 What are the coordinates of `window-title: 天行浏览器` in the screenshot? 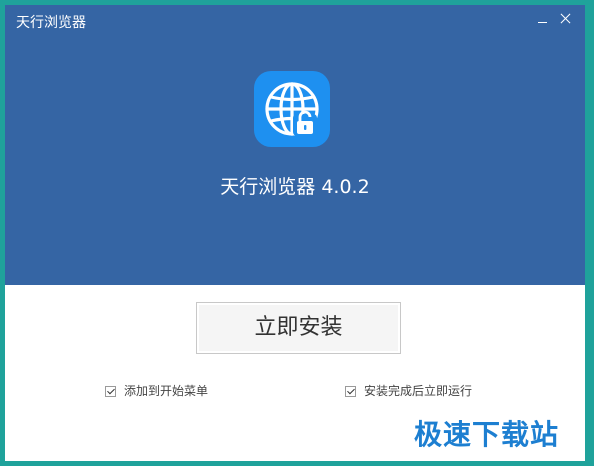 It's located at (51, 23).